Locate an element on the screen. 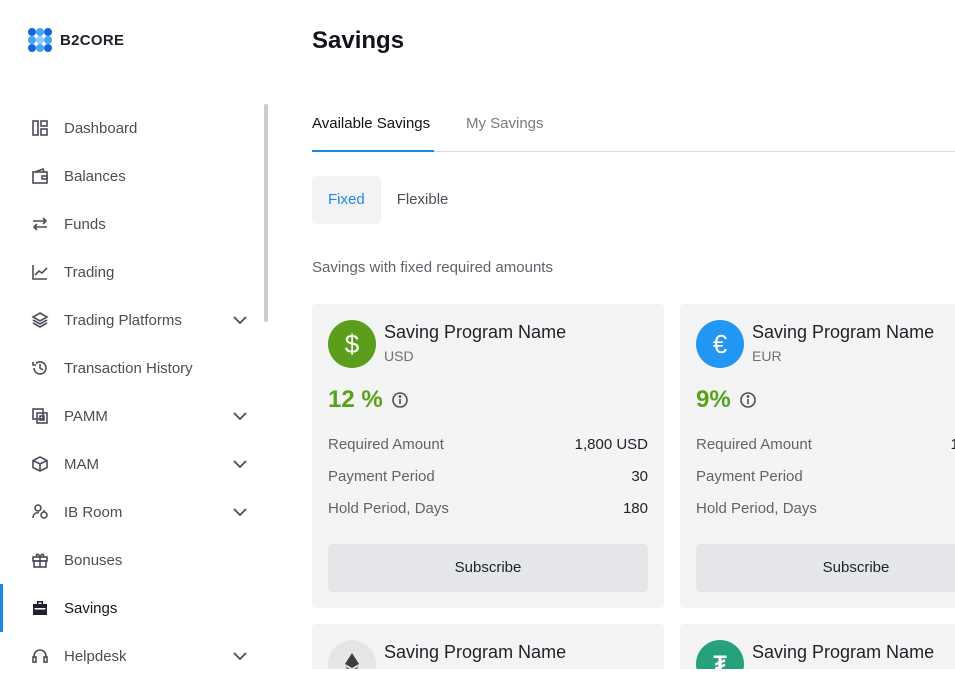  sidebar-item-label: PAMM is located at coordinates (86, 416).